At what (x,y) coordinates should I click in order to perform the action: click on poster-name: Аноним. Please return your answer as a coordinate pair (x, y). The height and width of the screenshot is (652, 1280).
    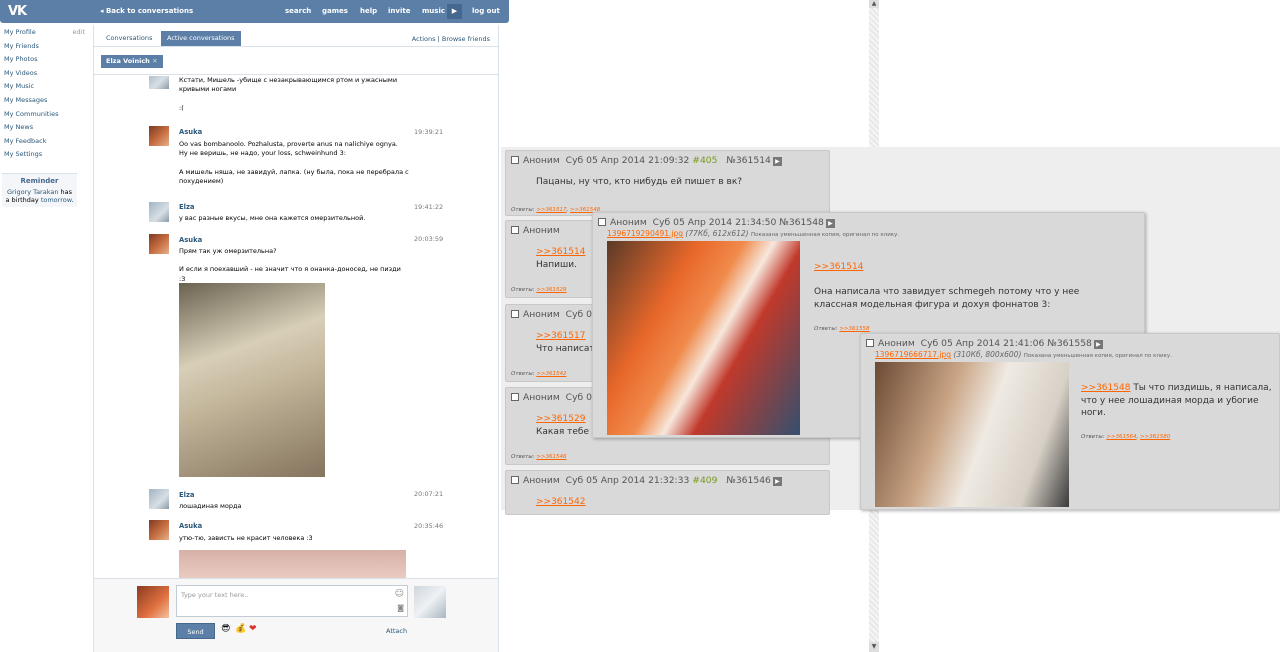
    Looking at the image, I should click on (541, 160).